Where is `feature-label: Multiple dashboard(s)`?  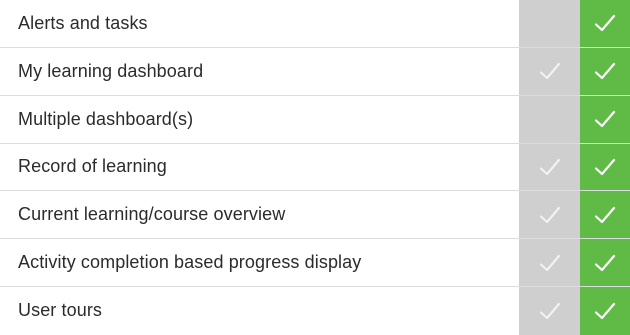 feature-label: Multiple dashboard(s) is located at coordinates (106, 118).